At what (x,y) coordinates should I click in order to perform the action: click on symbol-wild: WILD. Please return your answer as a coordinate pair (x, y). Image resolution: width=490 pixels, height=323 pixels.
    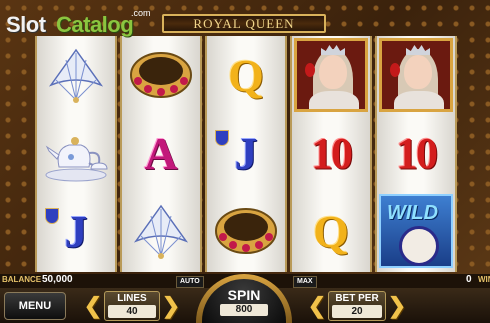
    Looking at the image, I should click on (416, 231).